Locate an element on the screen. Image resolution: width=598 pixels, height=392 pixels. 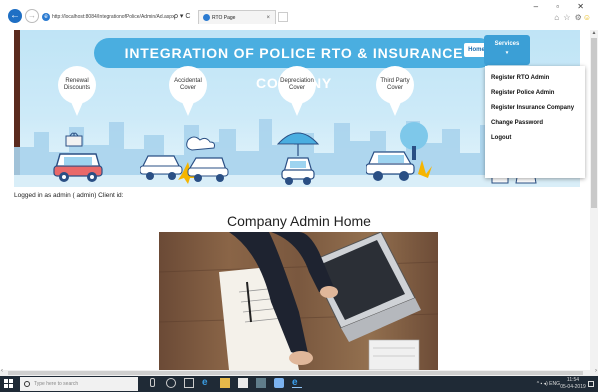
new-tab-button is located at coordinates (283, 17).